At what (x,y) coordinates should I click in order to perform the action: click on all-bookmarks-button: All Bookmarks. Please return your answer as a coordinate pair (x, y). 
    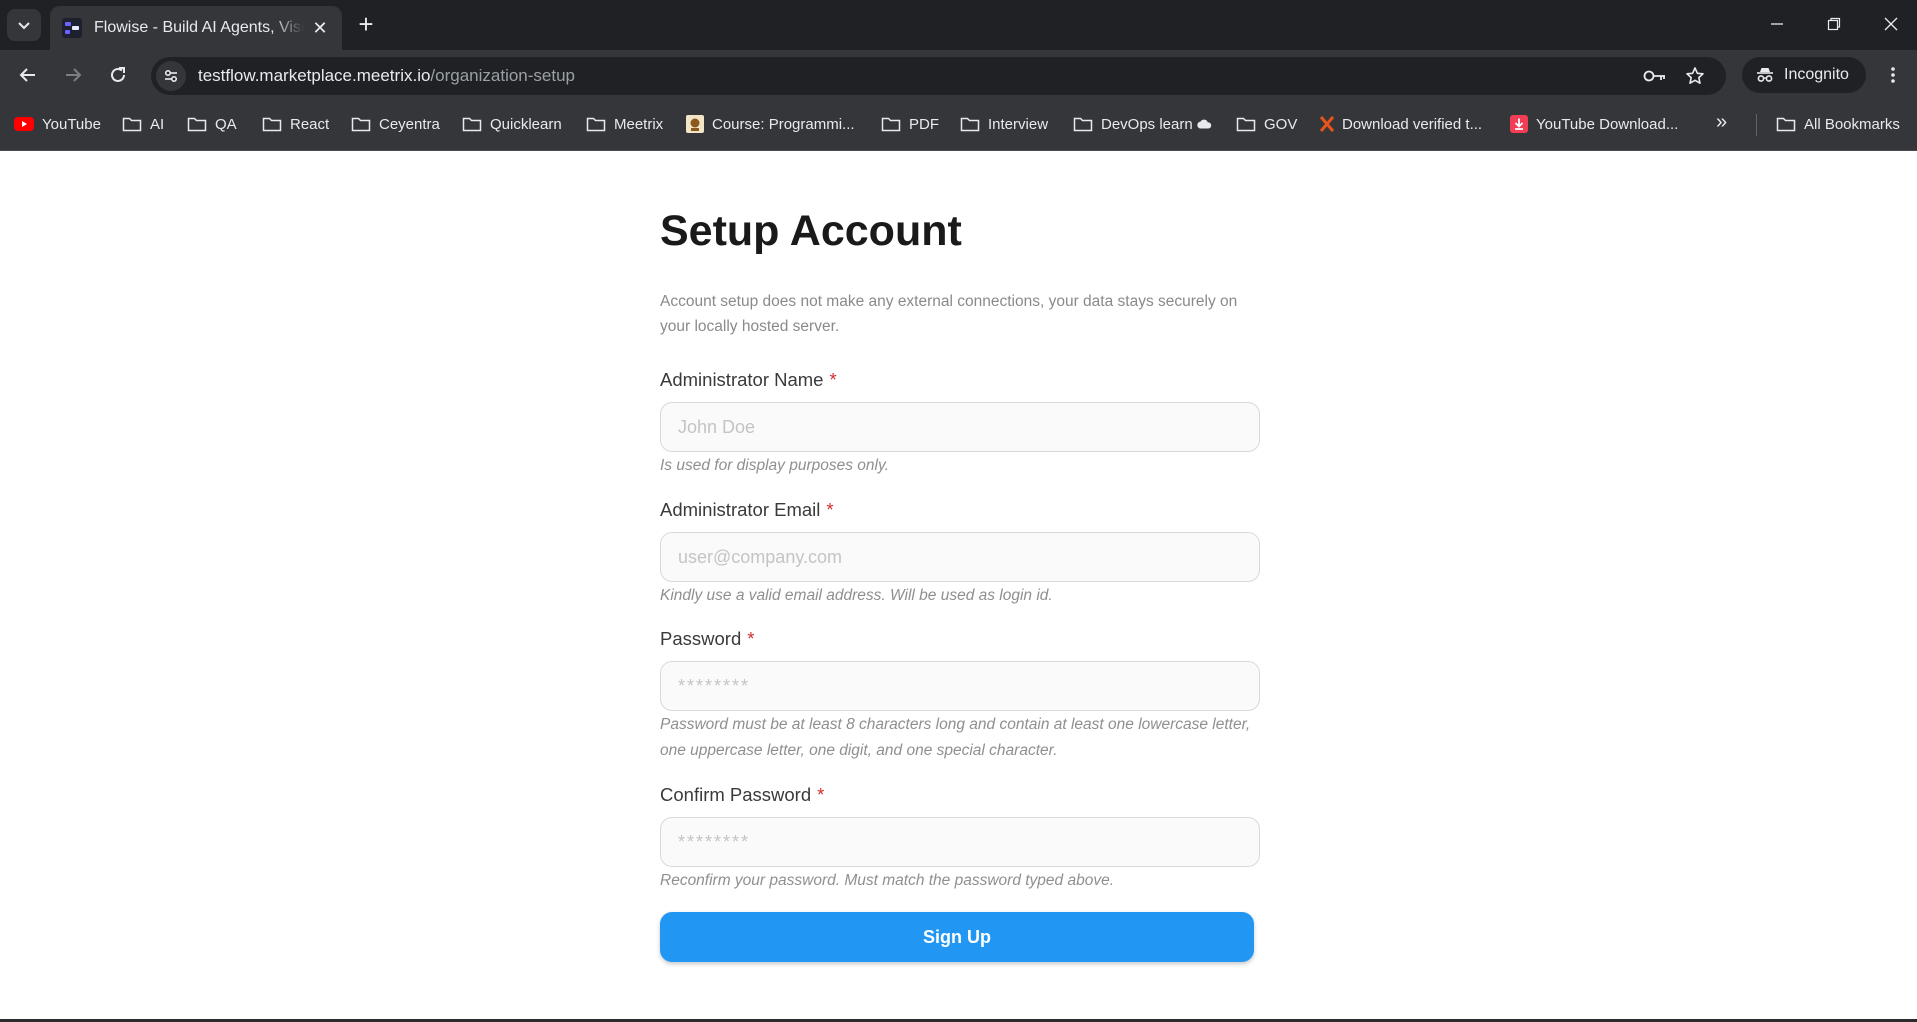
    Looking at the image, I should click on (1838, 124).